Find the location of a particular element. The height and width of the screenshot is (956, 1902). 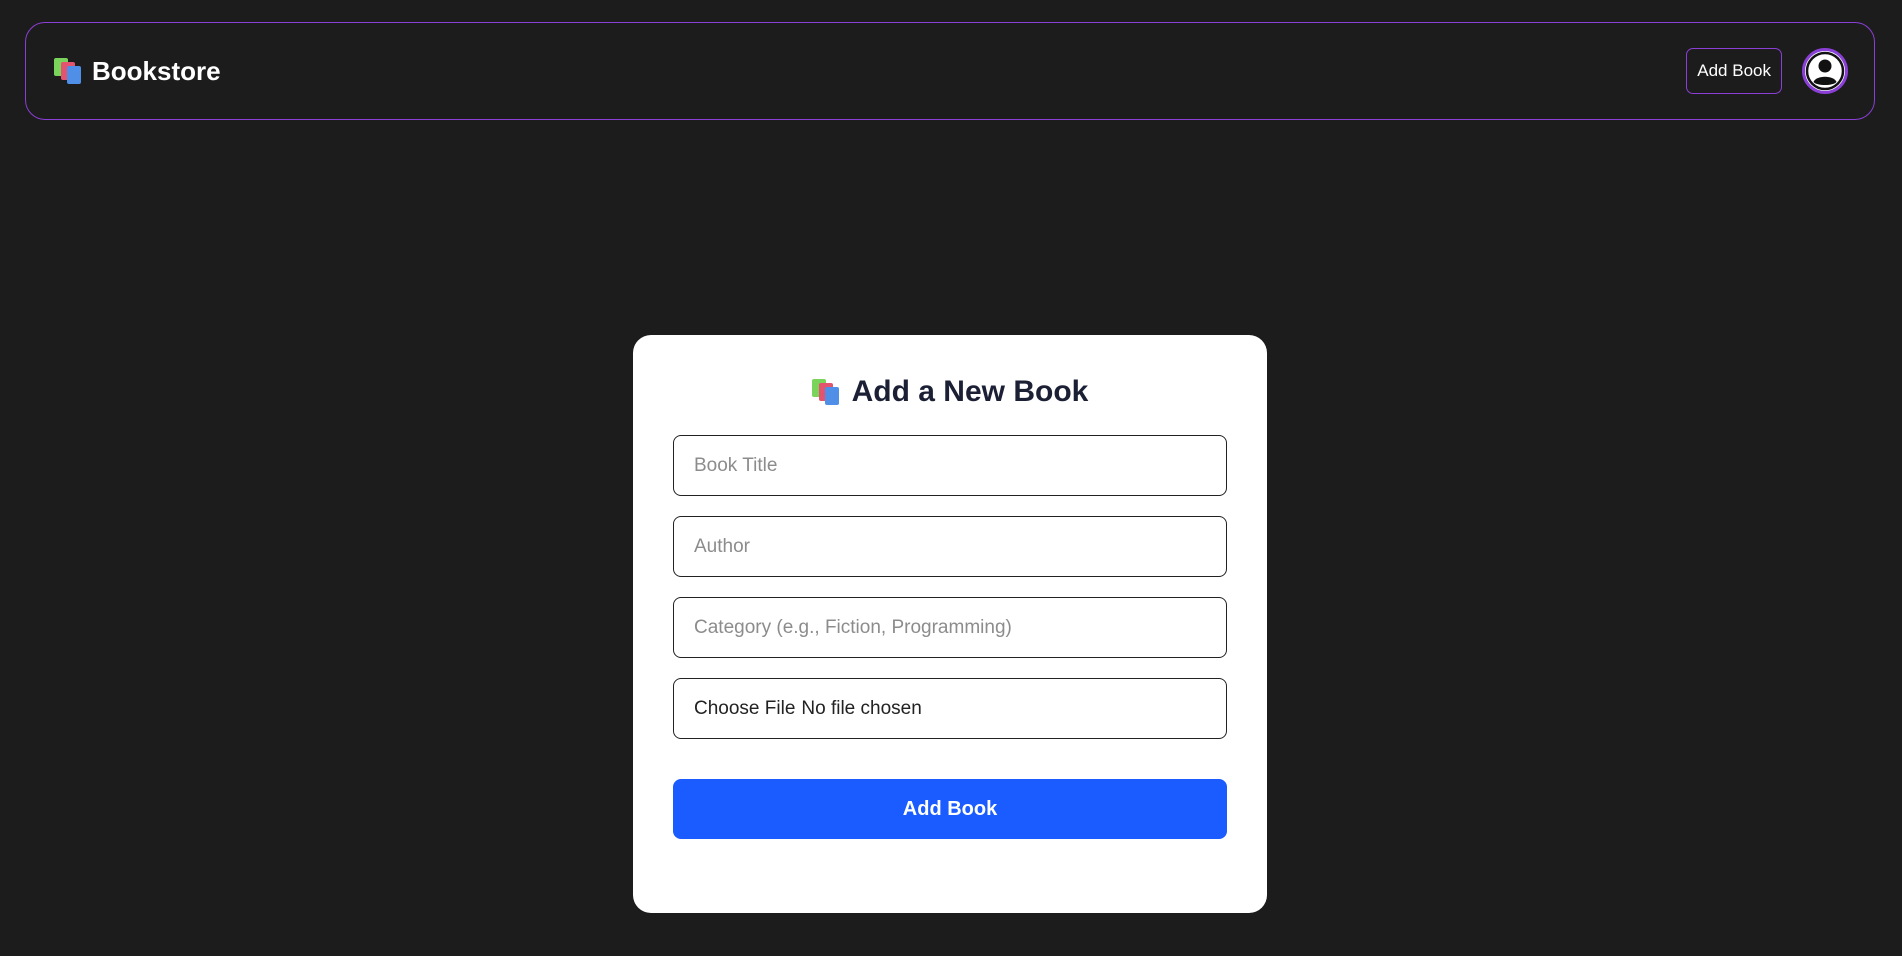

cover-file-input: Choose File No file chosen is located at coordinates (950, 708).